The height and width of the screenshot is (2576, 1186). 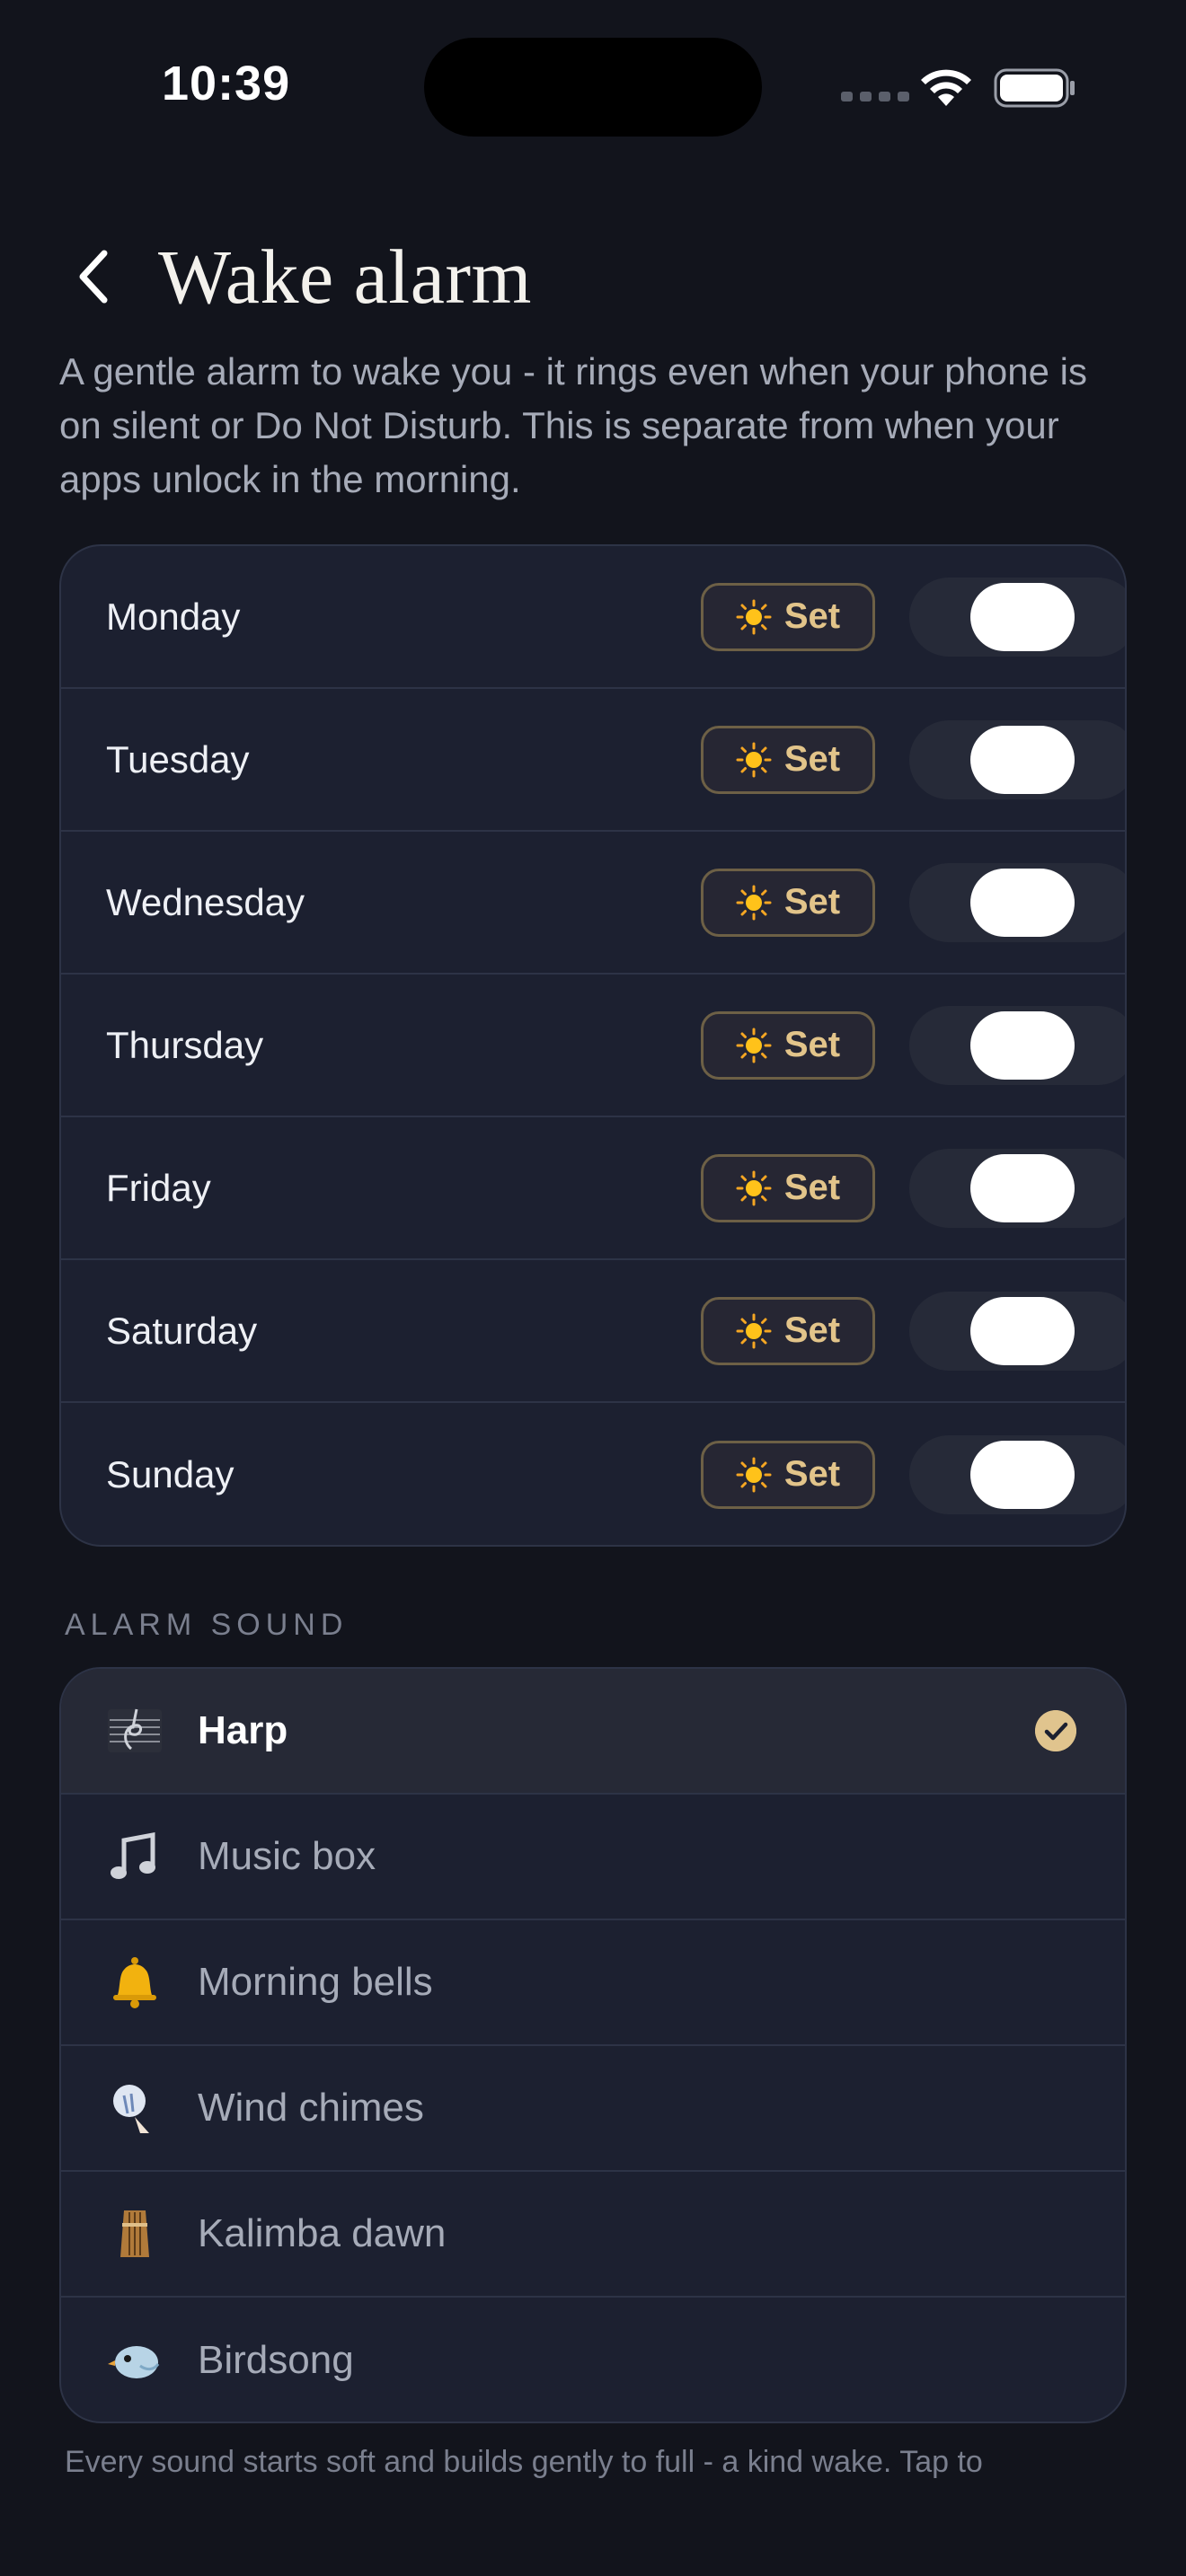 What do you see at coordinates (185, 1044) in the screenshot?
I see `day-label: Thursday` at bounding box center [185, 1044].